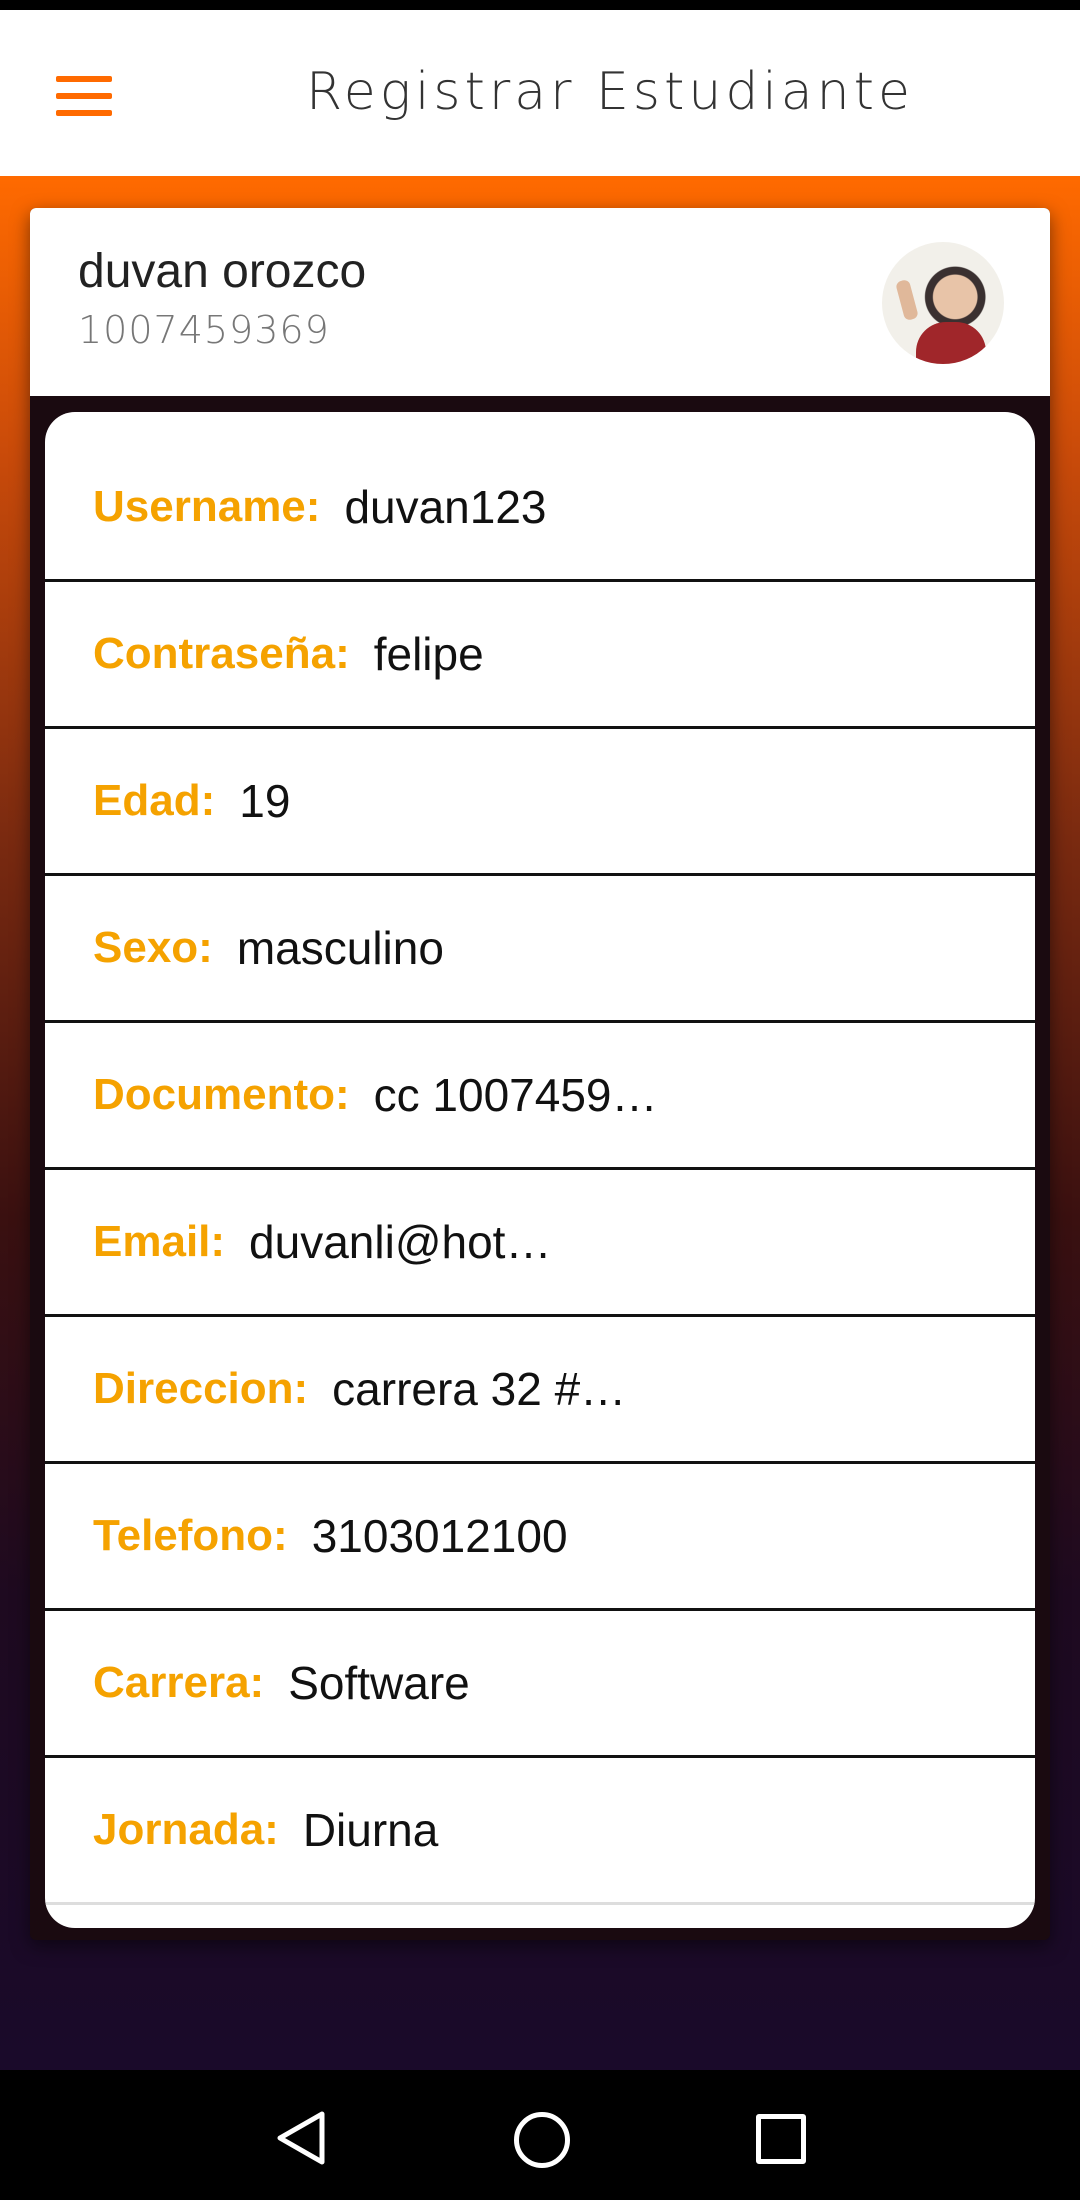 This screenshot has height=2200, width=1080. Describe the element at coordinates (207, 506) in the screenshot. I see `detail-label: Username:` at that location.